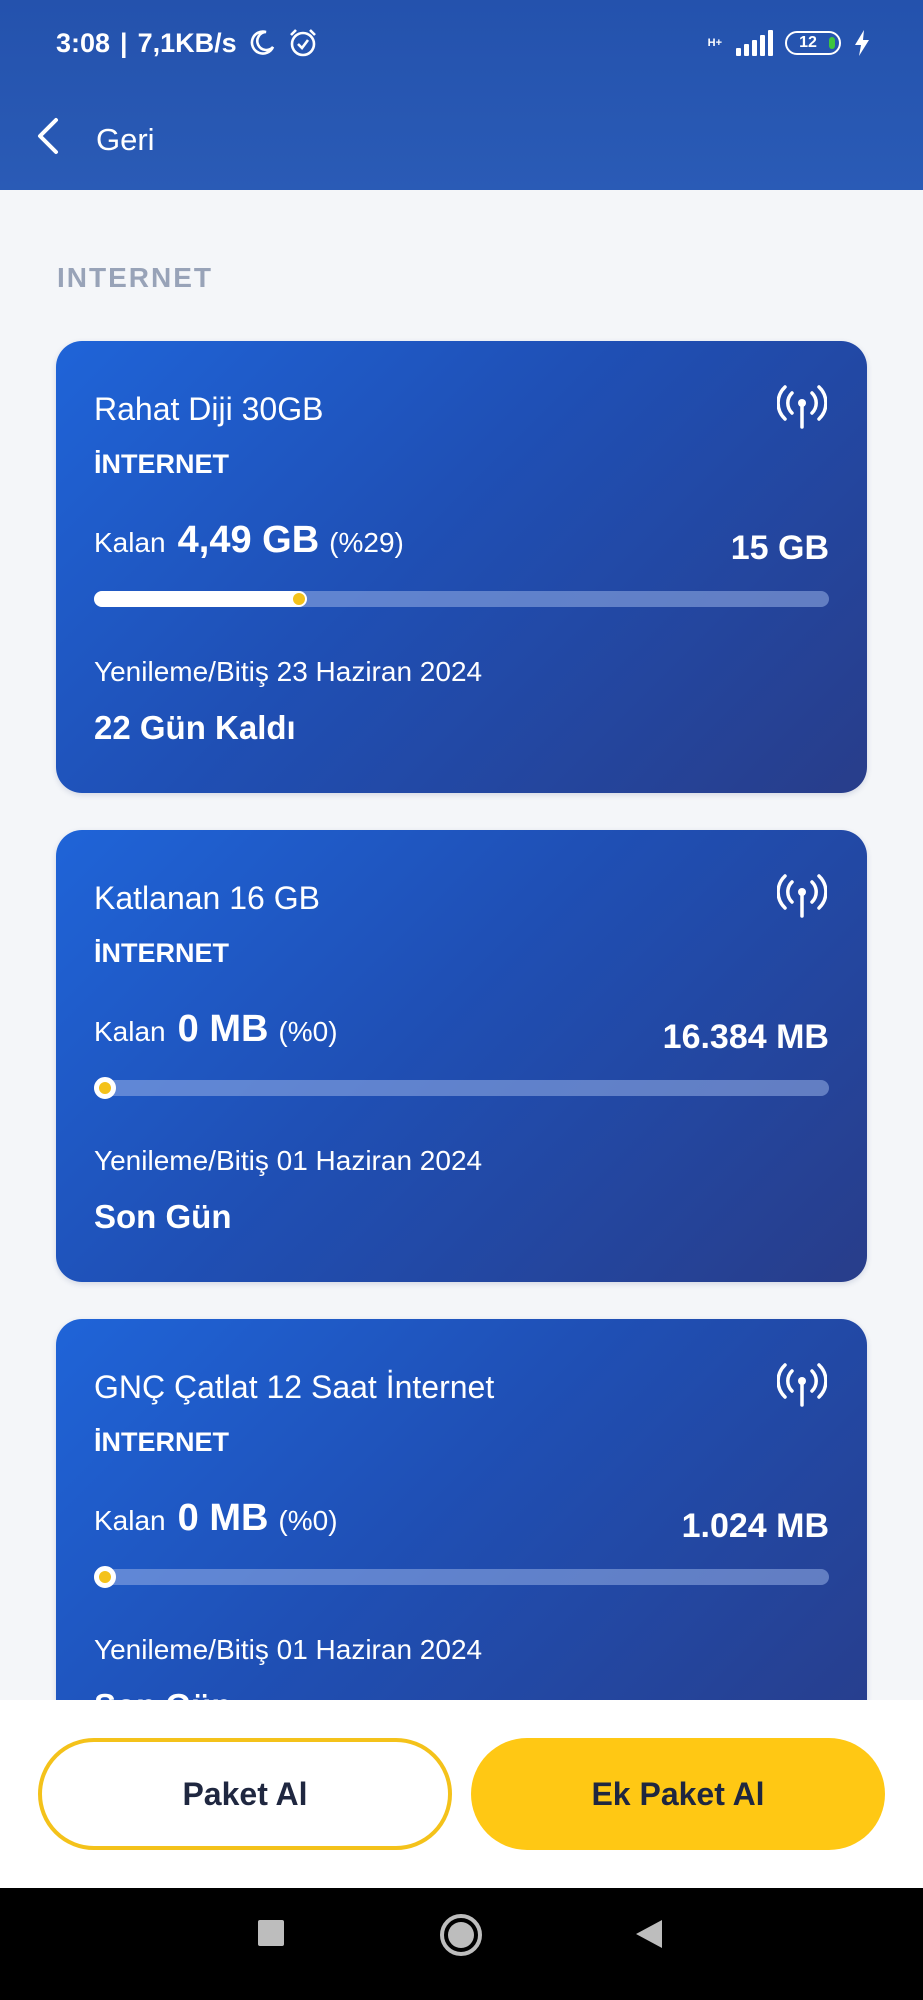 This screenshot has height=2000, width=923. What do you see at coordinates (461, 136) in the screenshot?
I see `nav-bar: Geri` at bounding box center [461, 136].